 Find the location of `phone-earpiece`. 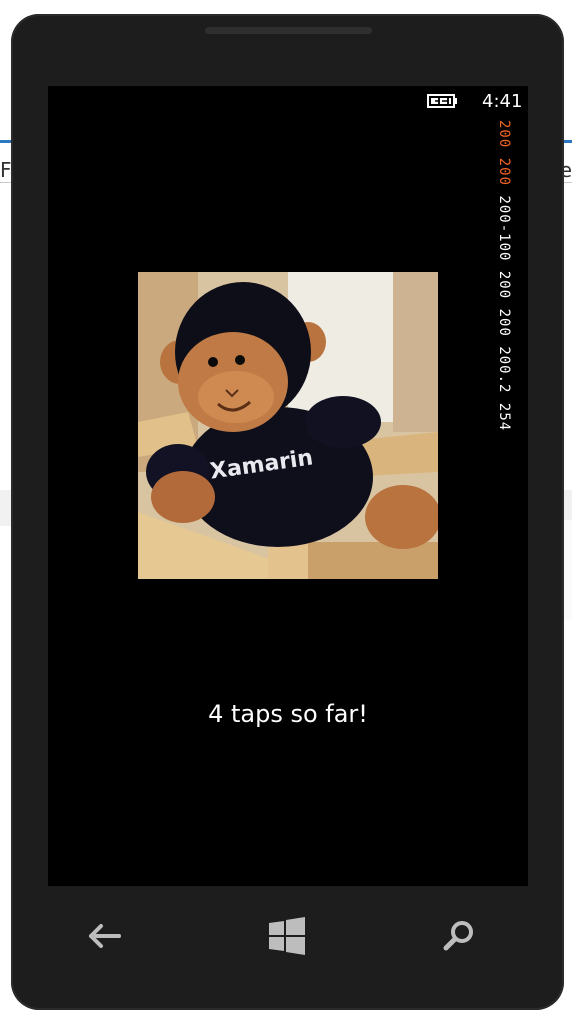

phone-earpiece is located at coordinates (288, 30).